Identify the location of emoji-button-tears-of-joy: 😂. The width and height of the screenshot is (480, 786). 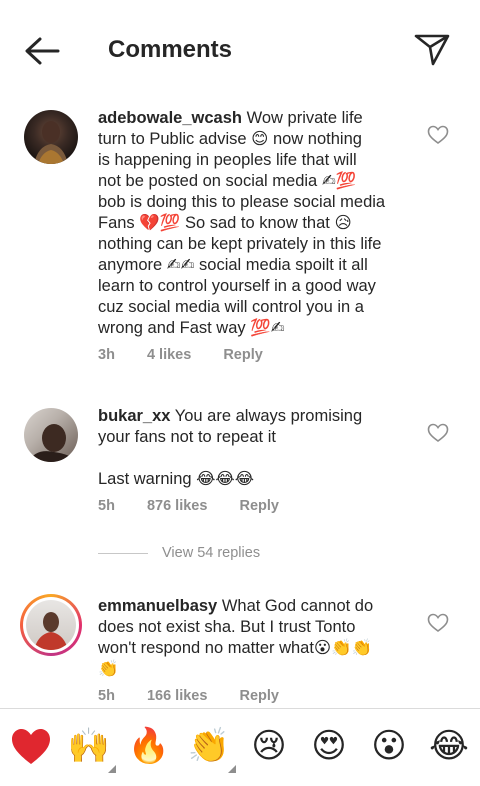
(449, 746).